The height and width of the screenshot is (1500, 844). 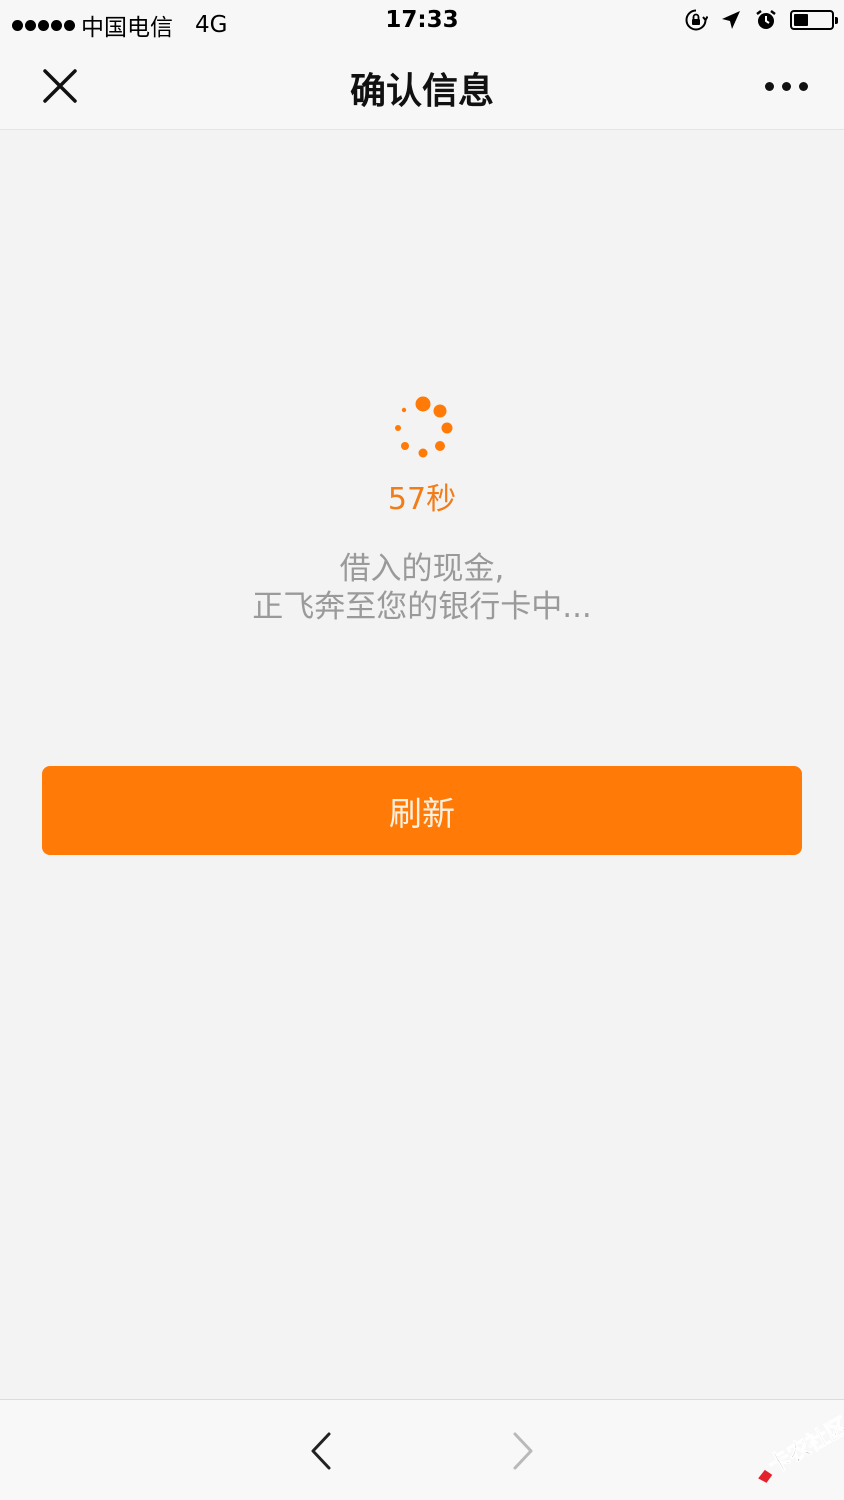 What do you see at coordinates (424, 427) in the screenshot?
I see `loading-spinner-icon` at bounding box center [424, 427].